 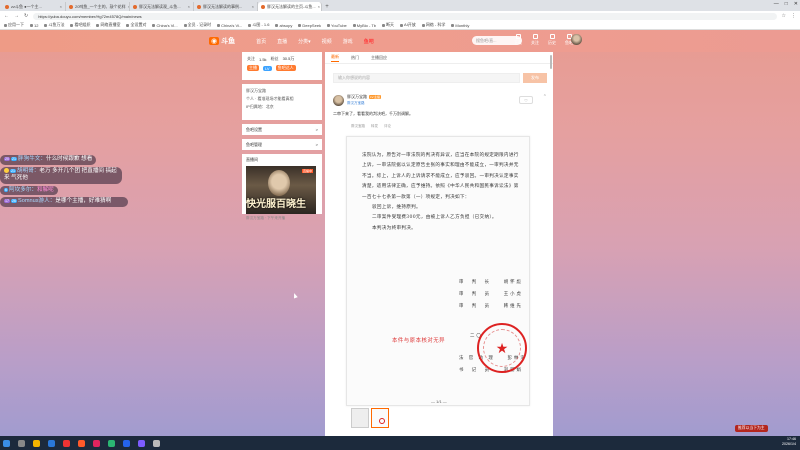 I want to click on new-tab-button: +, so click(x=327, y=6).